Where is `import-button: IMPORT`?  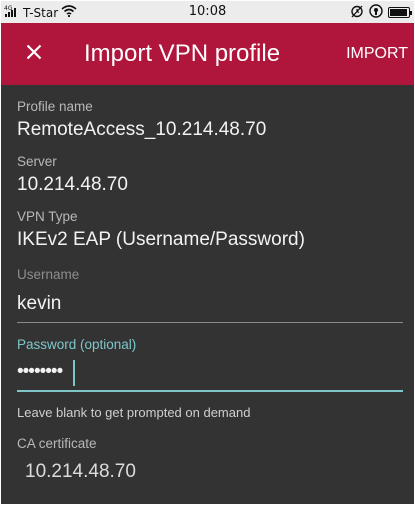 import-button: IMPORT is located at coordinates (377, 54).